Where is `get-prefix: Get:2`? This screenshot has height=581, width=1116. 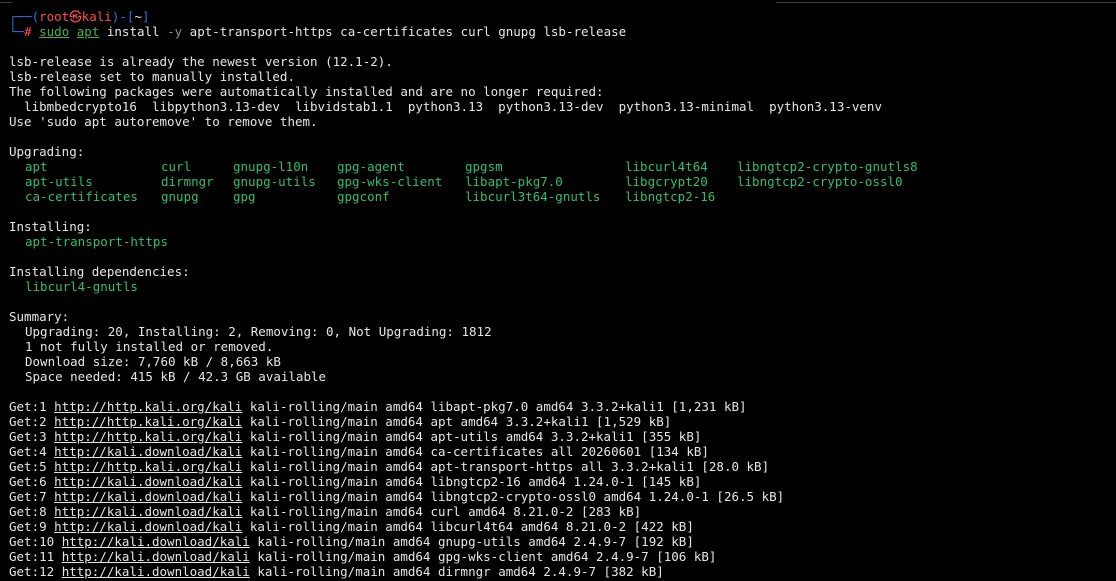 get-prefix: Get:2 is located at coordinates (32, 421).